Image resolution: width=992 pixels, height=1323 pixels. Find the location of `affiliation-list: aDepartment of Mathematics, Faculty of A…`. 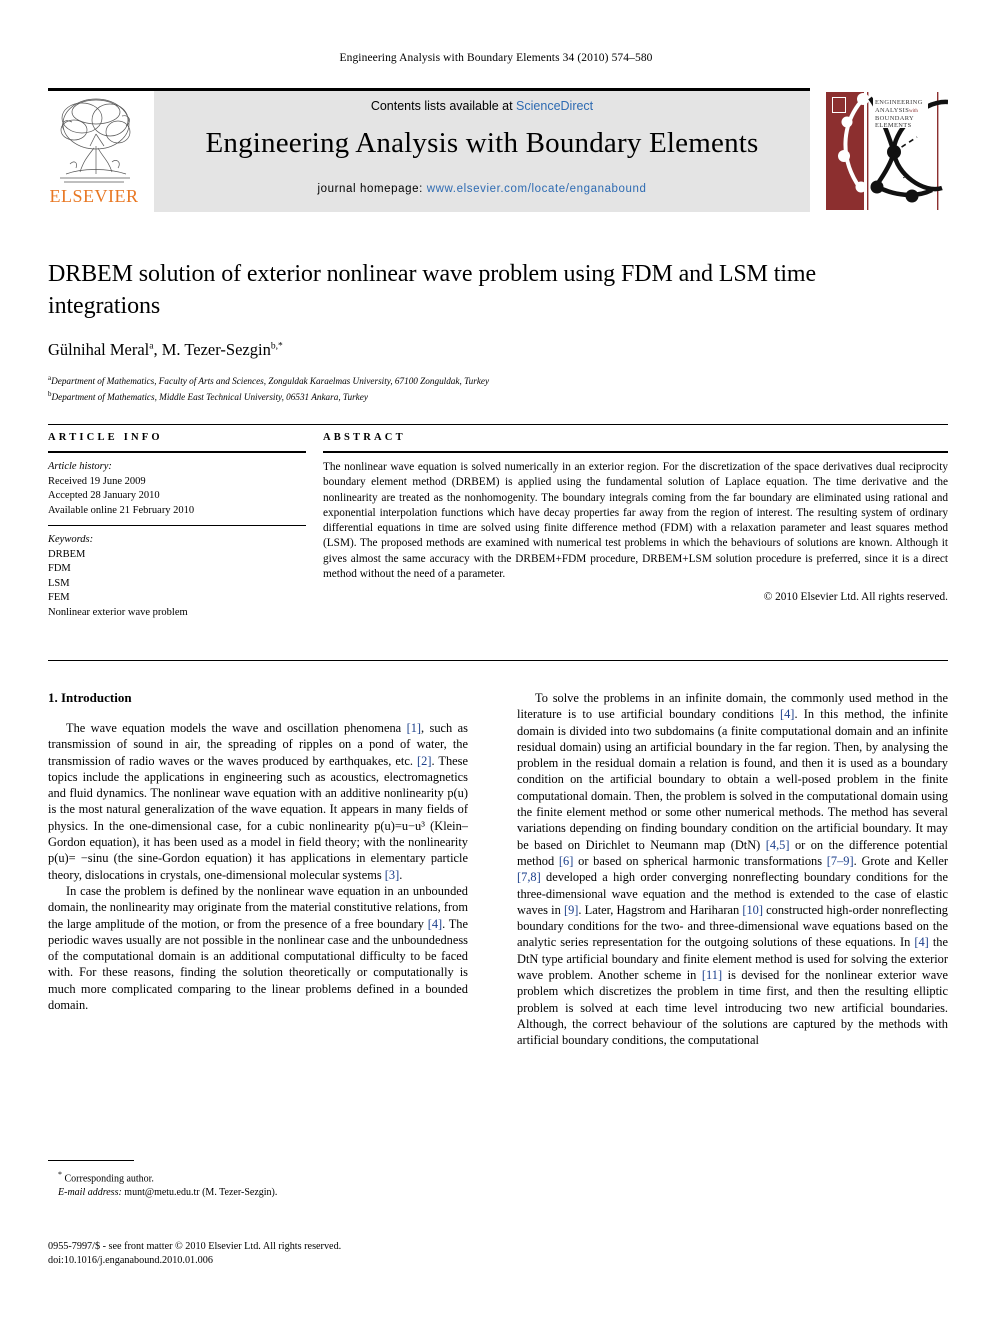

affiliation-list: aDepartment of Mathematics, Faculty of A… is located at coordinates (448, 387).